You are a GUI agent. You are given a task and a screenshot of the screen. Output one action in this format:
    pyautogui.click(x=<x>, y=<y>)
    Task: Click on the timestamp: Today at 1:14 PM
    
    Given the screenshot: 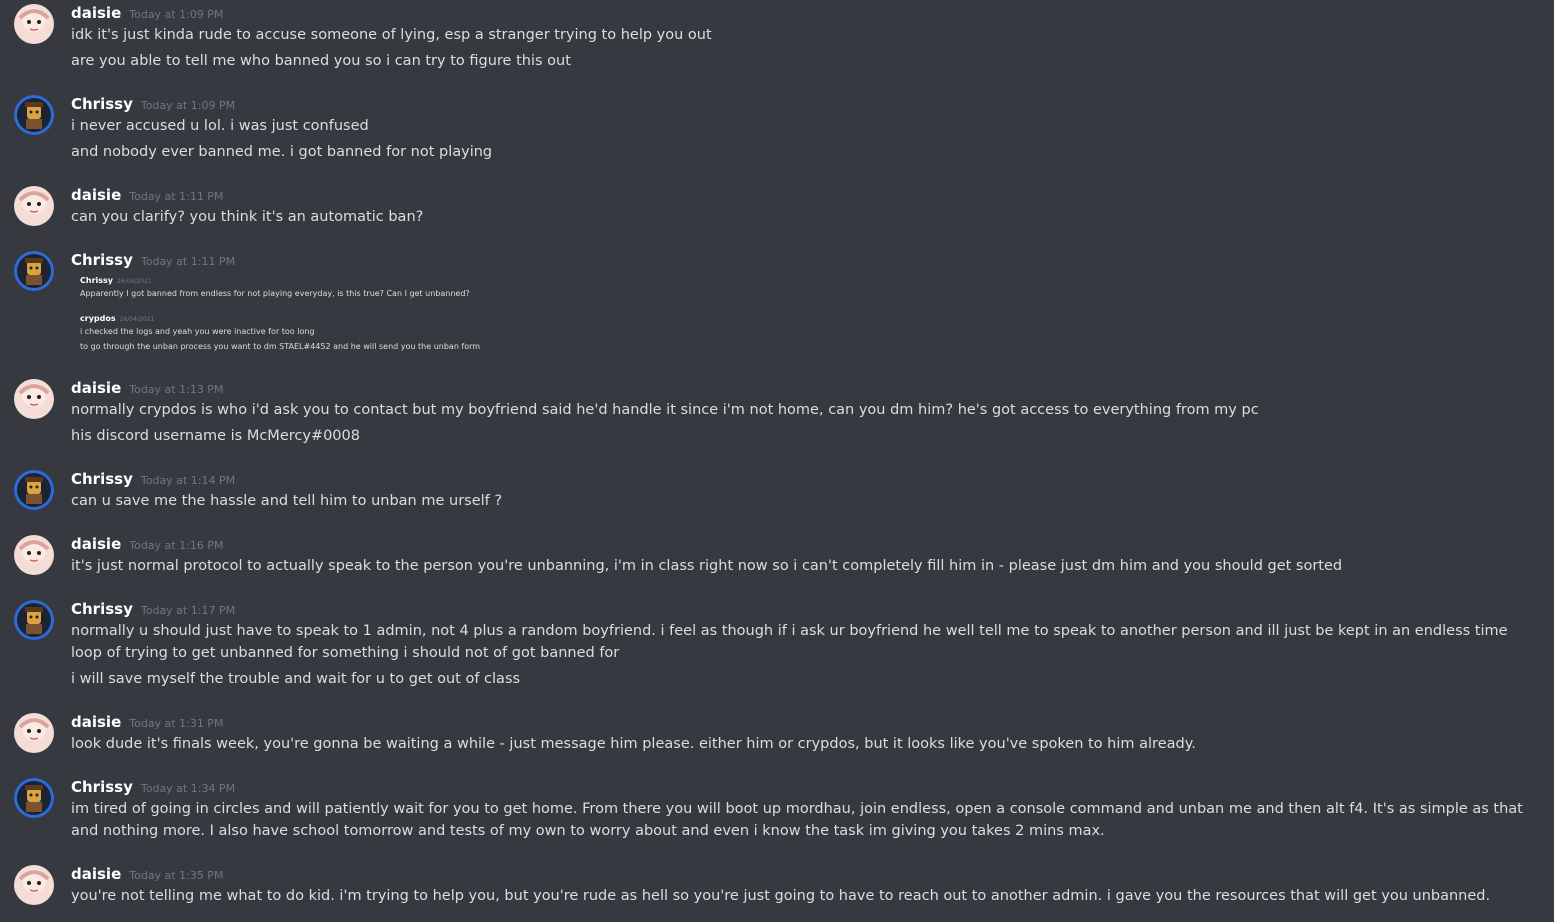 What is the action you would take?
    pyautogui.click(x=188, y=480)
    